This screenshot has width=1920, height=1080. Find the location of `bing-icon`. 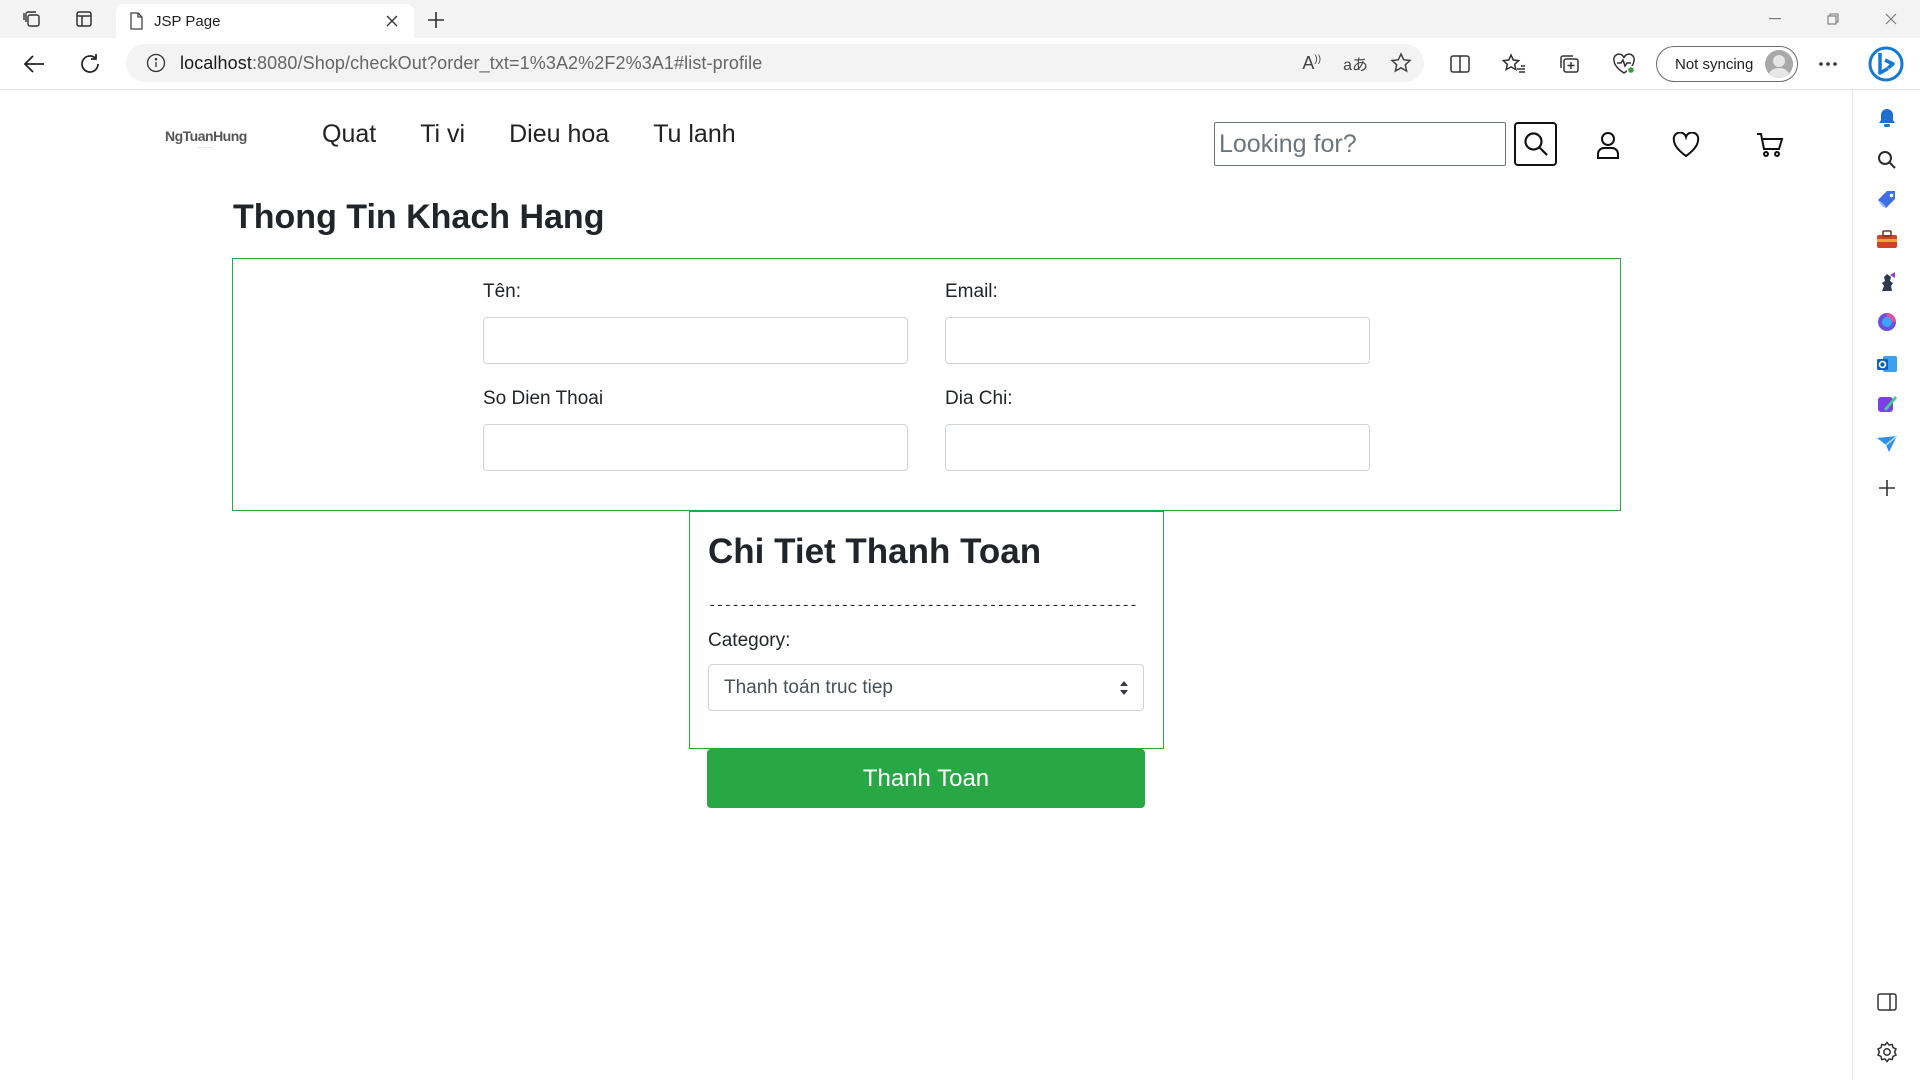

bing-icon is located at coordinates (1886, 64).